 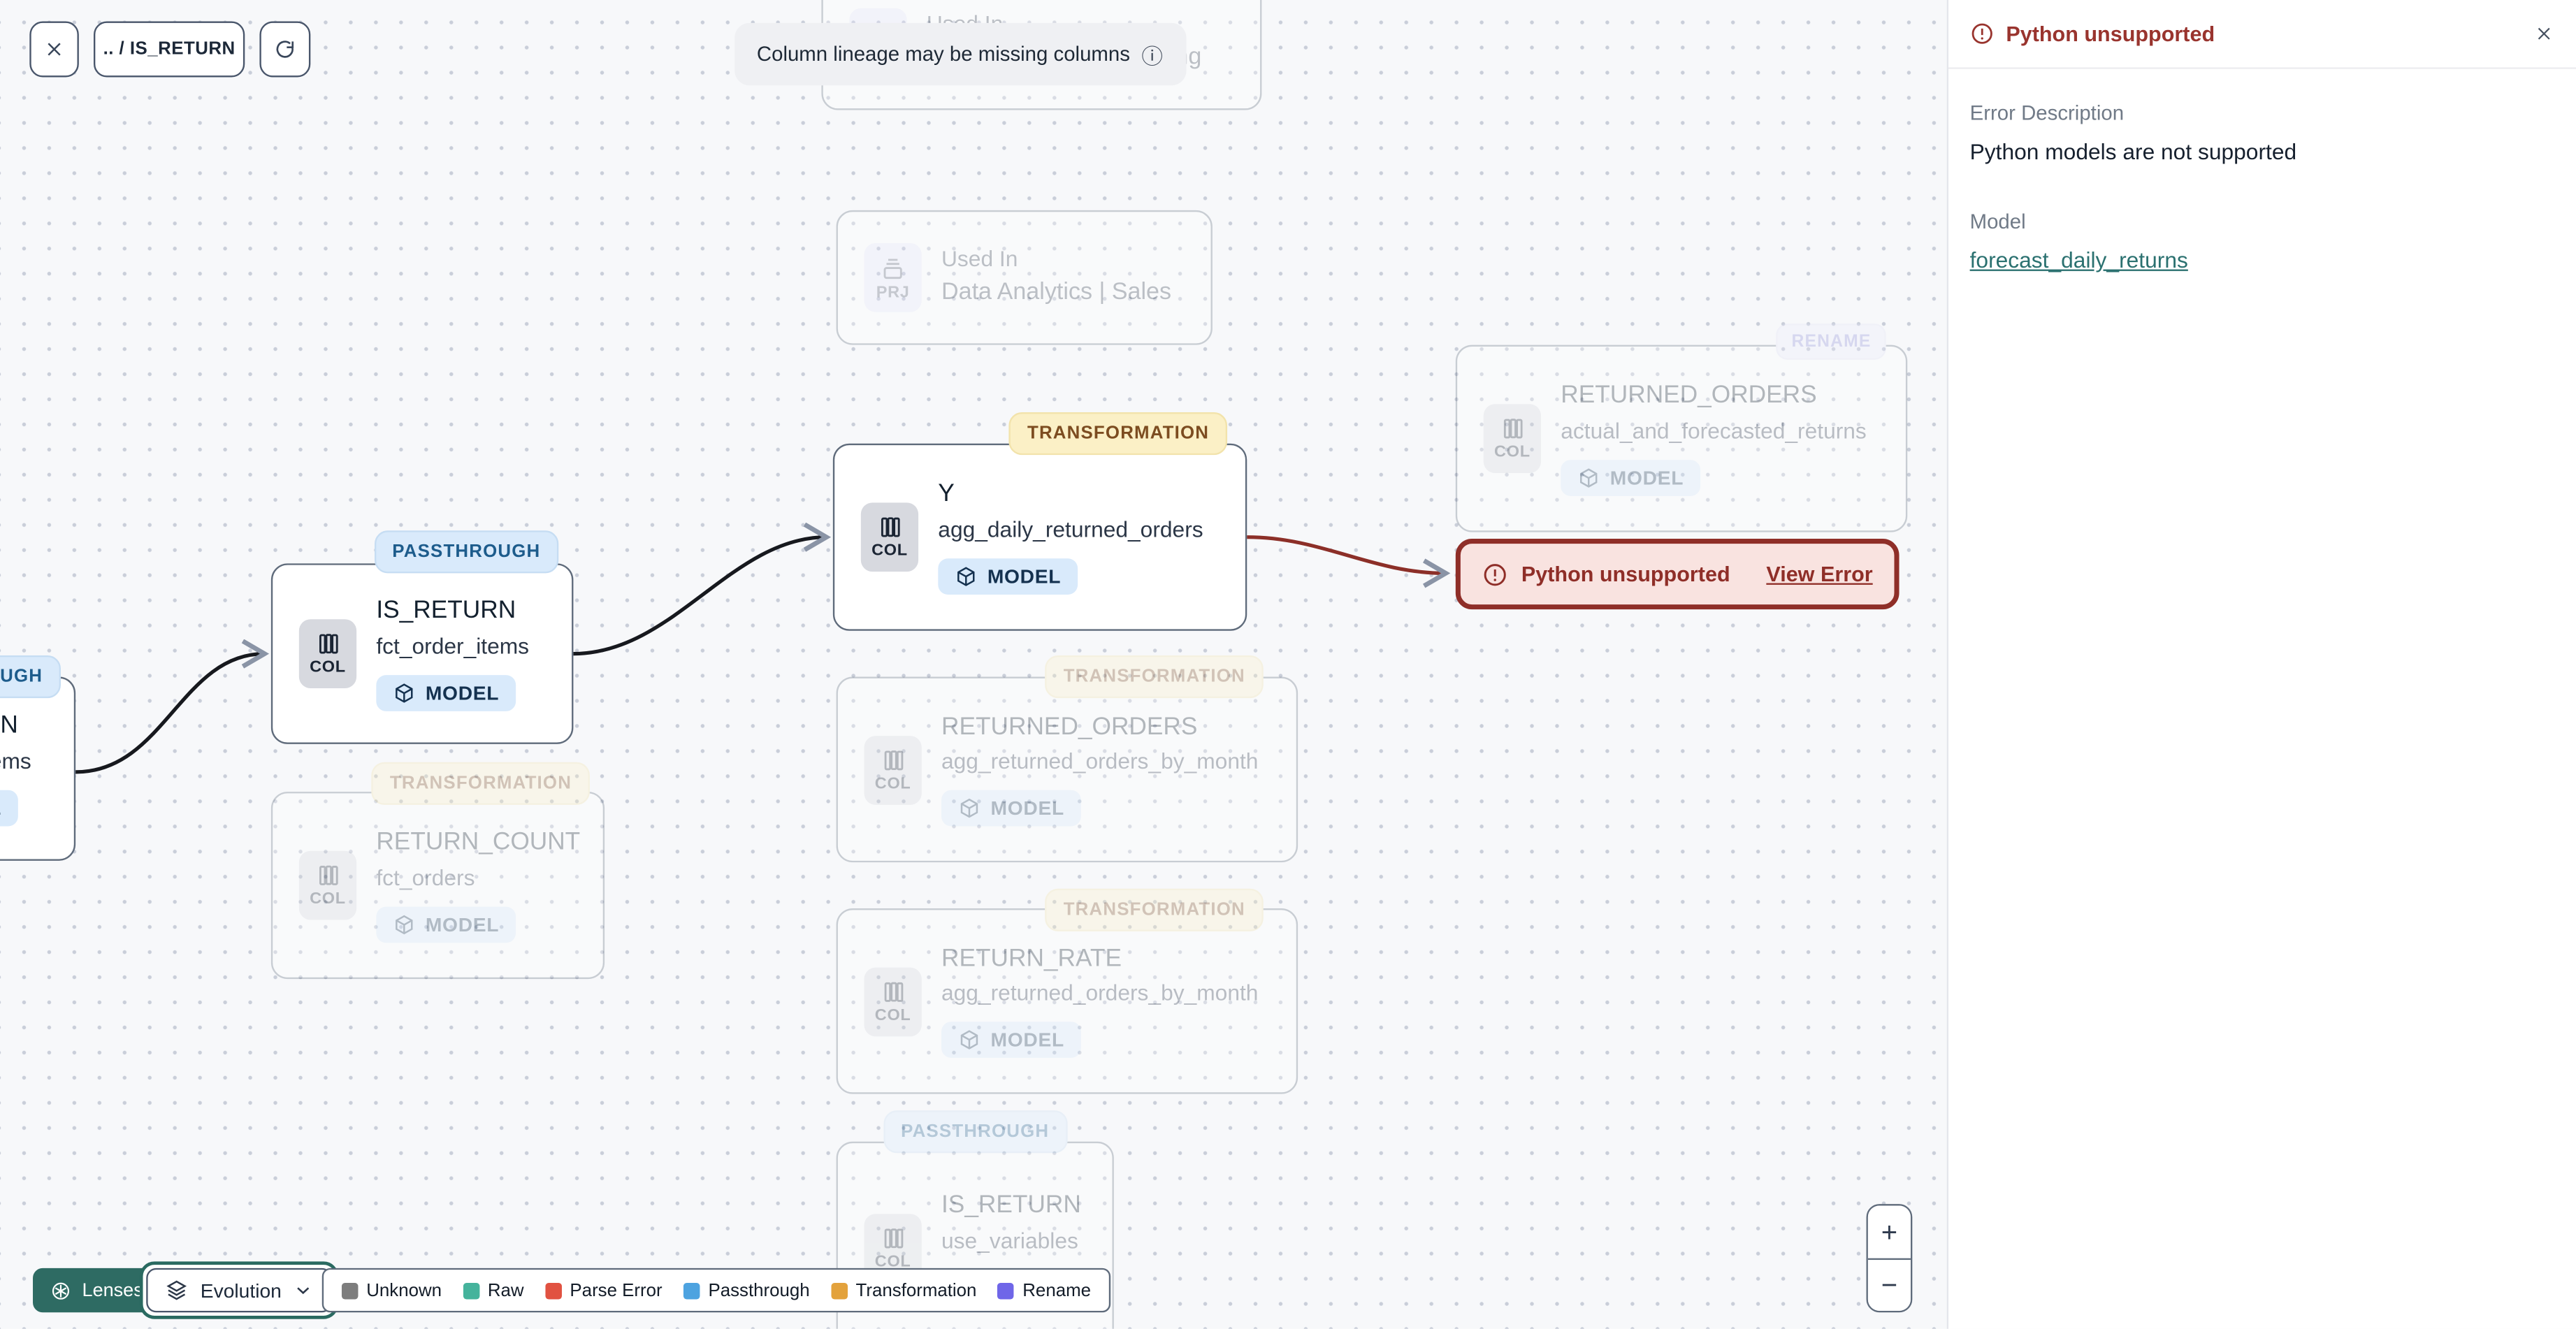 I want to click on lens-selector: Evolution, so click(x=239, y=1290).